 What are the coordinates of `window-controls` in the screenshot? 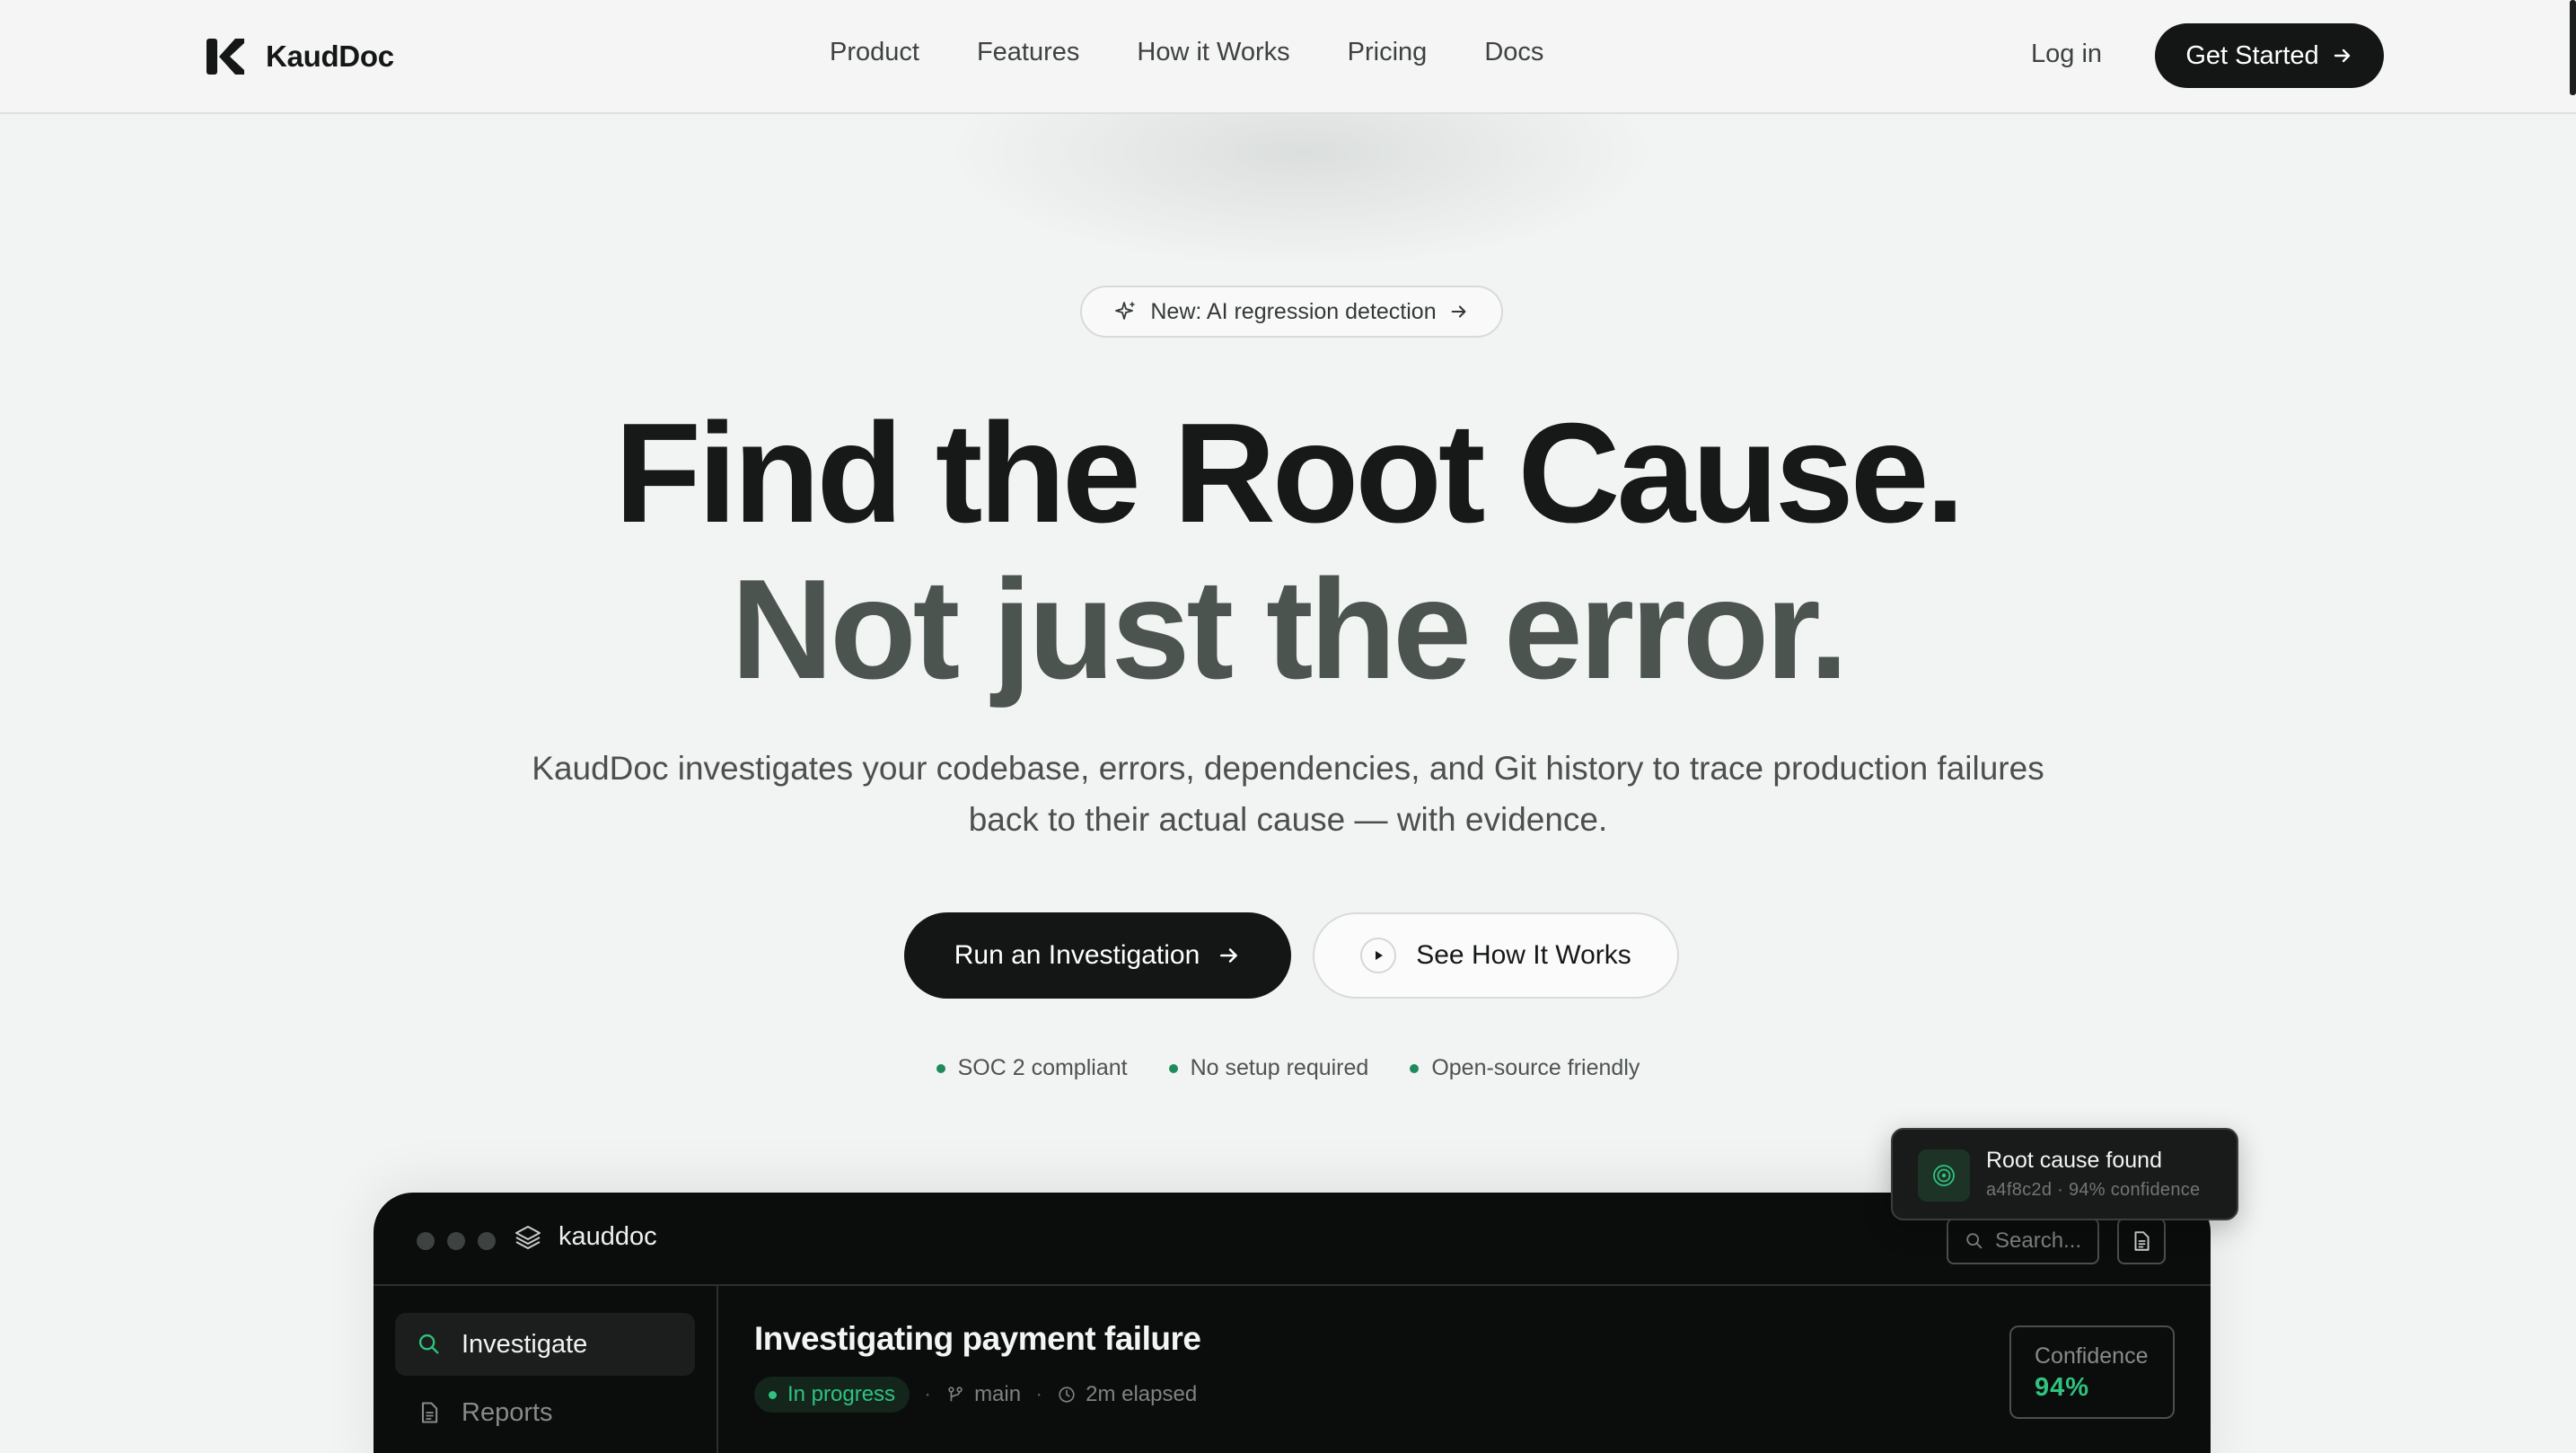 It's located at (457, 1241).